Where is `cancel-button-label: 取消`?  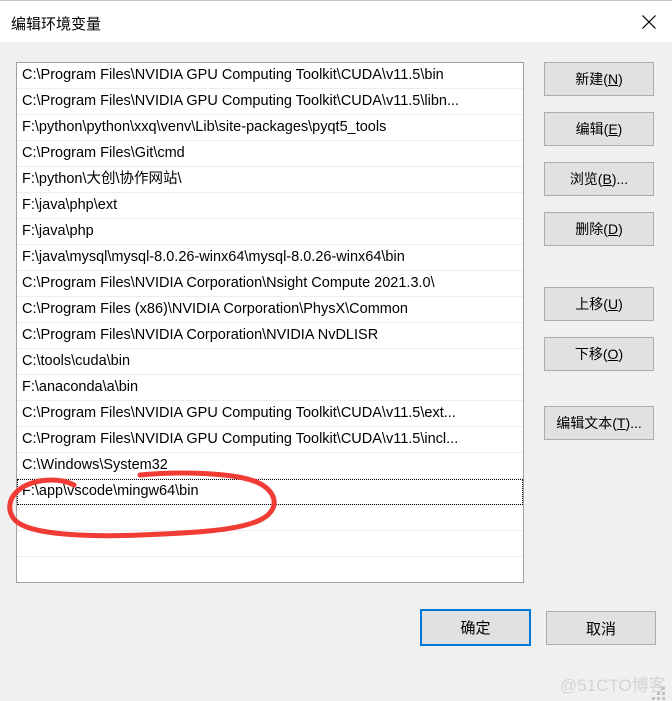 cancel-button-label: 取消 is located at coordinates (600, 629).